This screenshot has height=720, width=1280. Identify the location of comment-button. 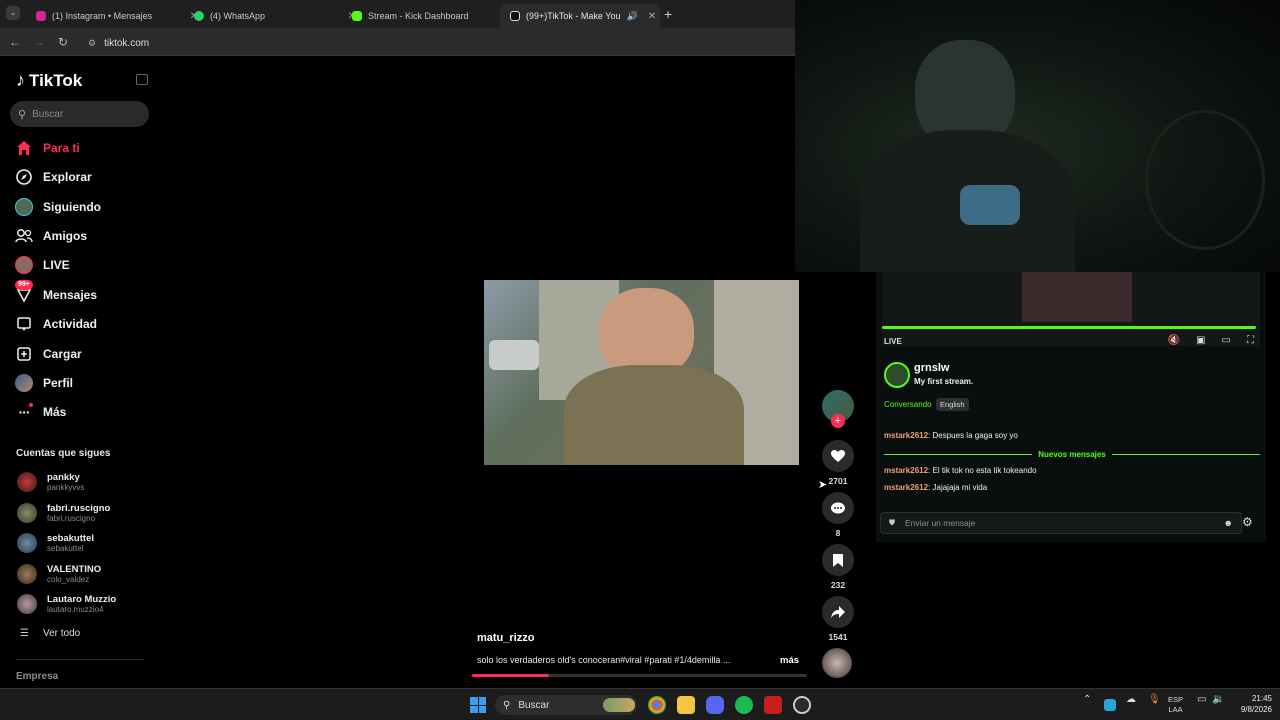
(838, 508).